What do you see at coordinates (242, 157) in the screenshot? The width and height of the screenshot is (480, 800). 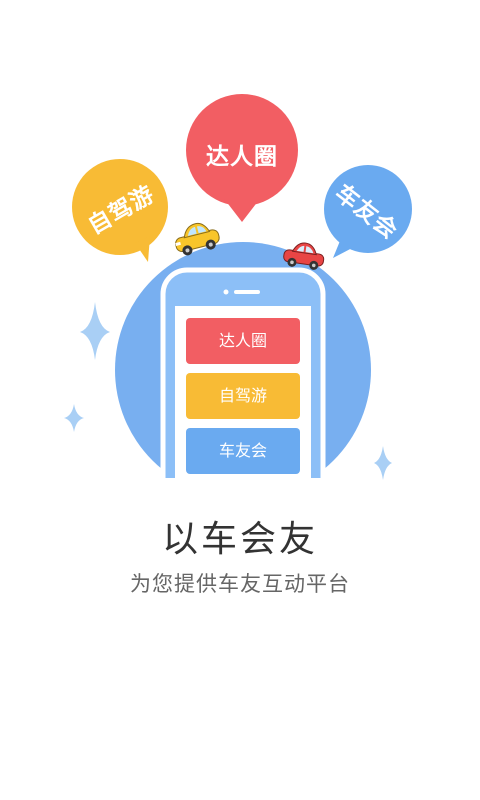 I see `bubble-center-label: 达人圈` at bounding box center [242, 157].